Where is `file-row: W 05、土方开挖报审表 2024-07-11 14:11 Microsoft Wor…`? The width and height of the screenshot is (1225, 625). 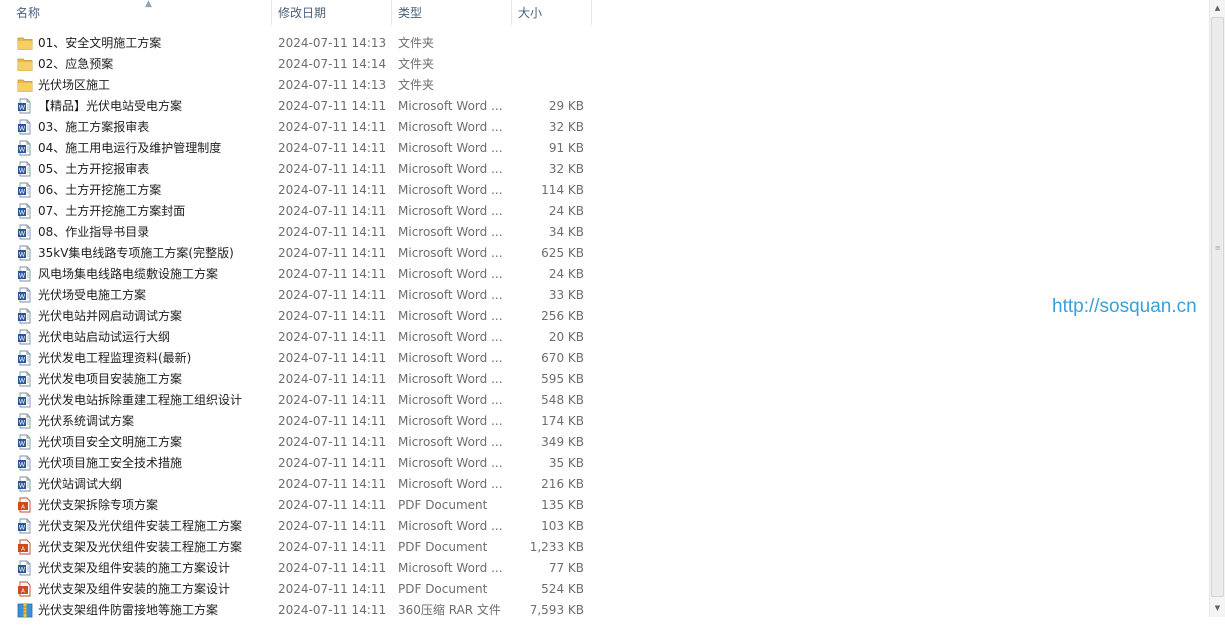
file-row: W 05、土方开挖报审表 2024-07-11 14:11 Microsoft Wor… is located at coordinates (300, 169).